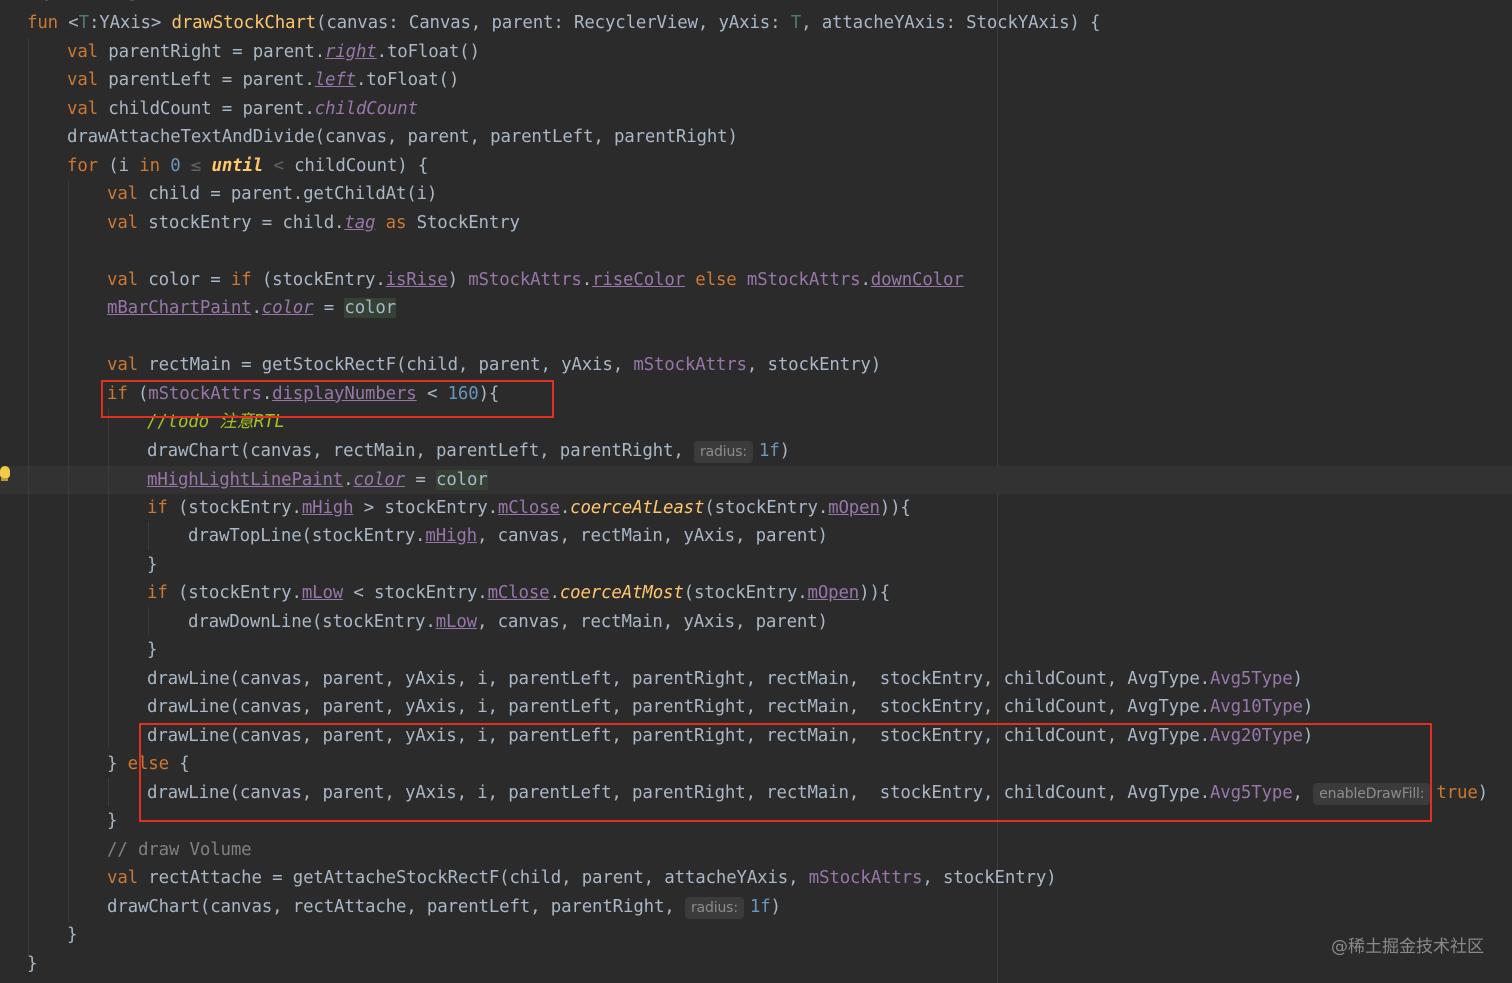 The width and height of the screenshot is (1512, 983). I want to click on code-line-31: }, so click(72, 935).